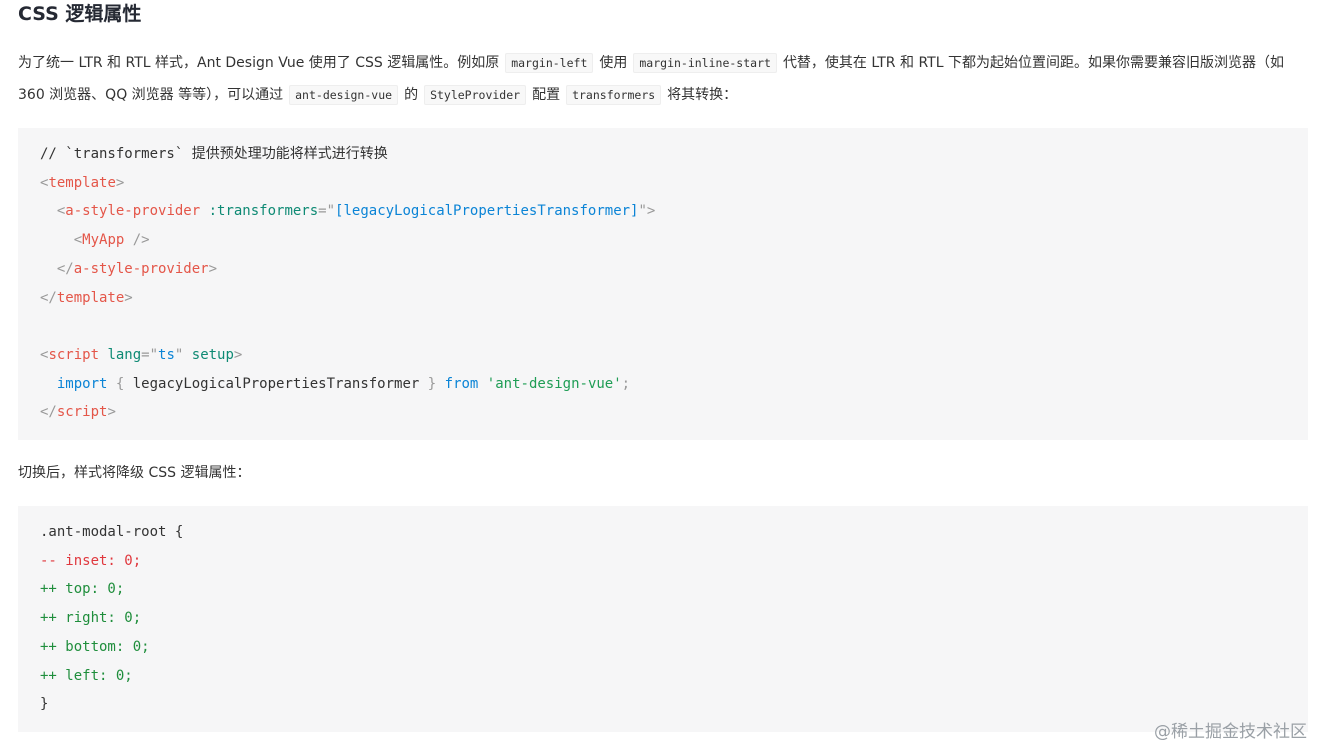 The height and width of the screenshot is (748, 1325). What do you see at coordinates (411, 95) in the screenshot?
I see `intro-text-4: 的` at bounding box center [411, 95].